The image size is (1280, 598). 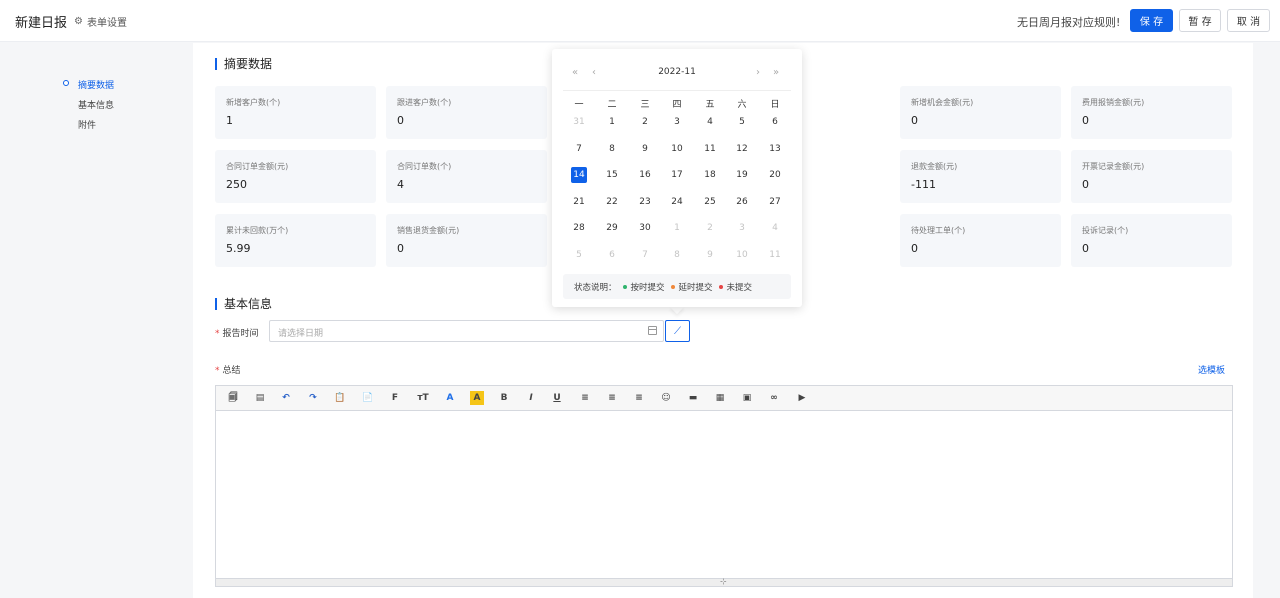 What do you see at coordinates (645, 175) in the screenshot?
I see `calendar-day: 16` at bounding box center [645, 175].